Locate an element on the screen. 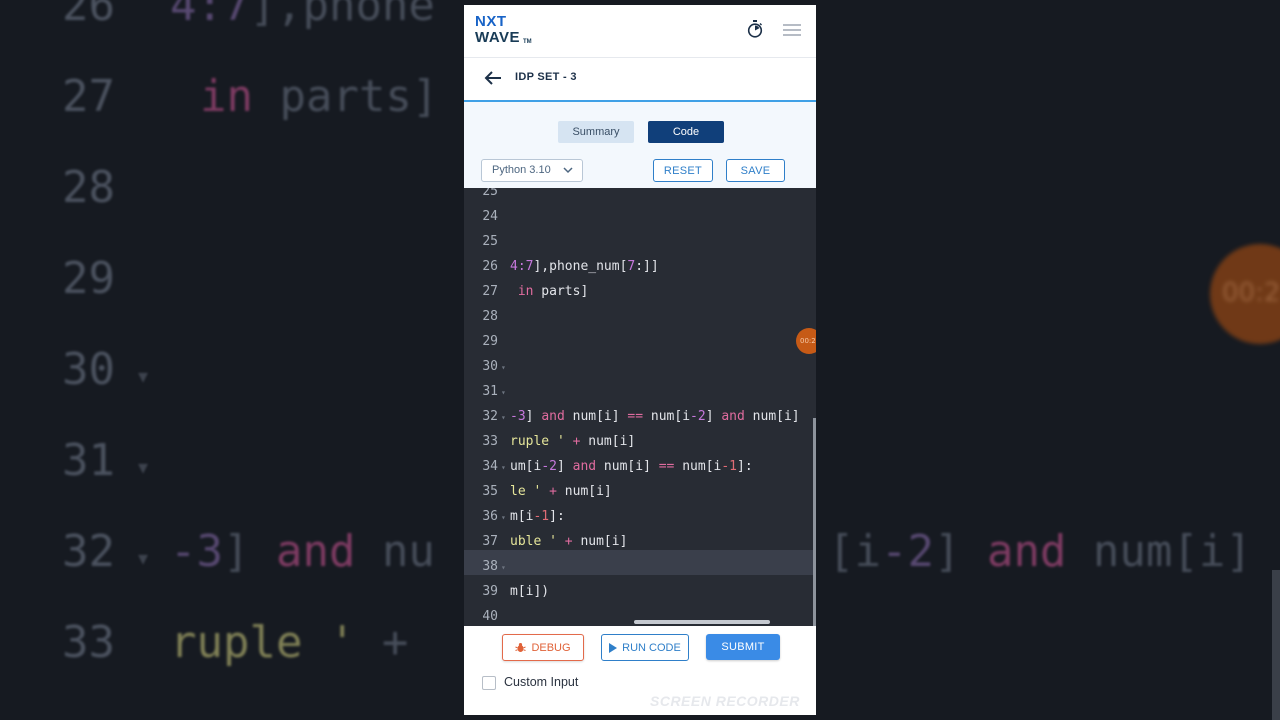  line-number: 30 is located at coordinates (490, 366).